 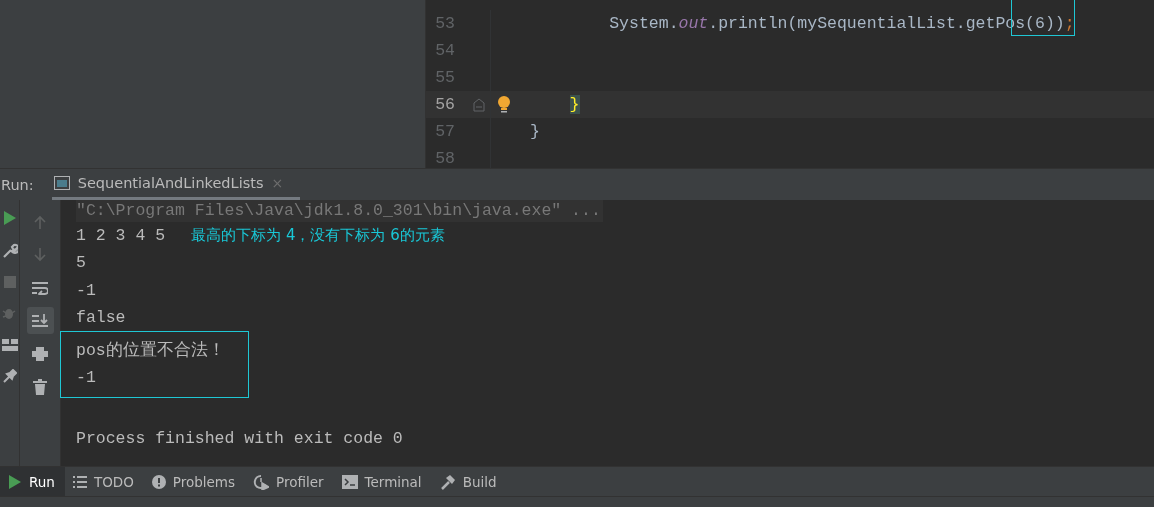 What do you see at coordinates (504, 104) in the screenshot?
I see `light-bulb-icon` at bounding box center [504, 104].